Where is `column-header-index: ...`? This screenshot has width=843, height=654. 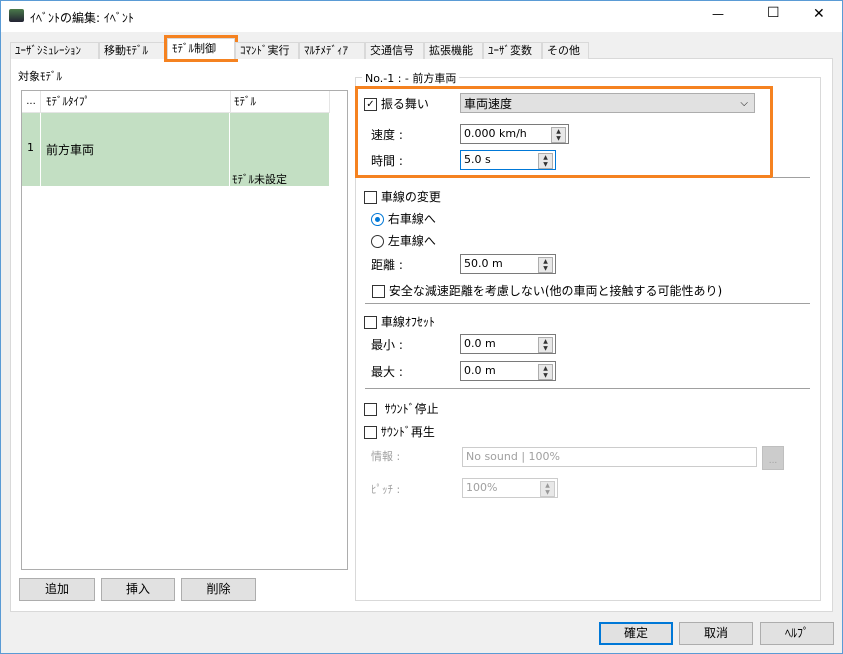 column-header-index: ... is located at coordinates (31, 102).